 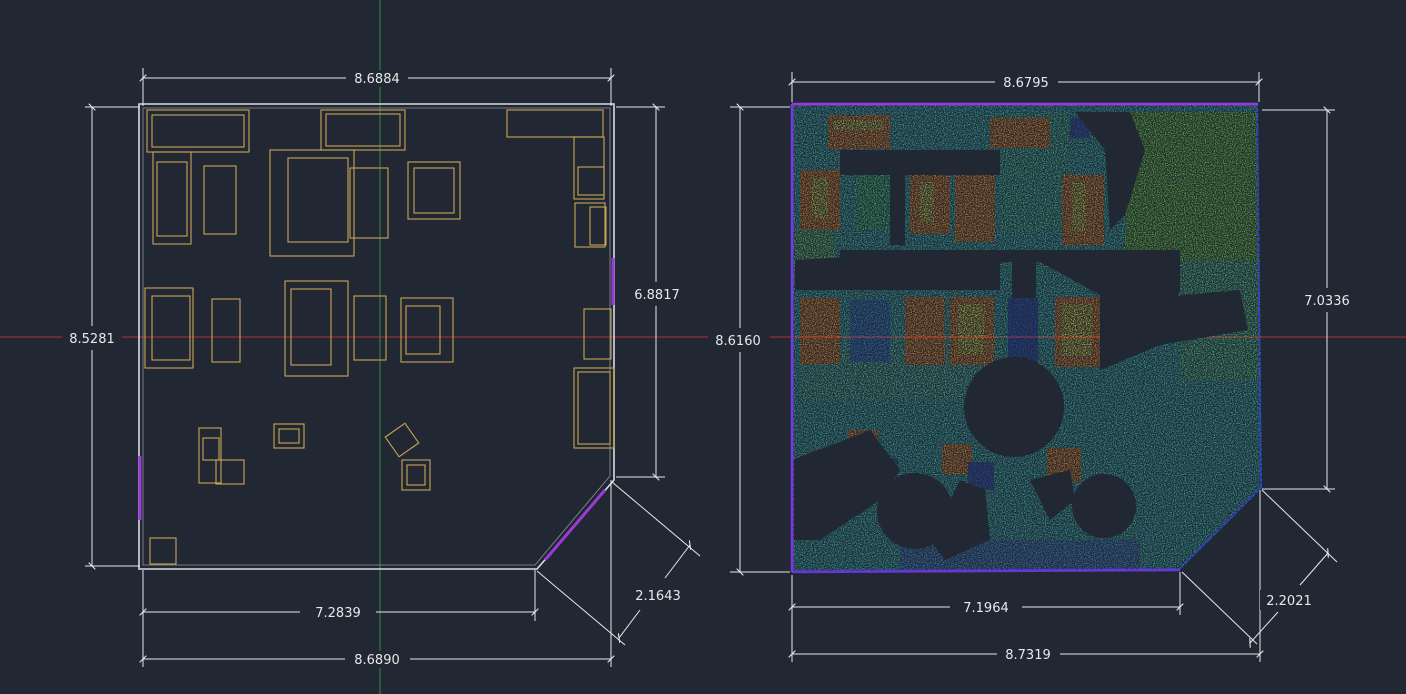 What do you see at coordinates (1028, 655) in the screenshot?
I see `scan-dim-bottom-total: 8.7319` at bounding box center [1028, 655].